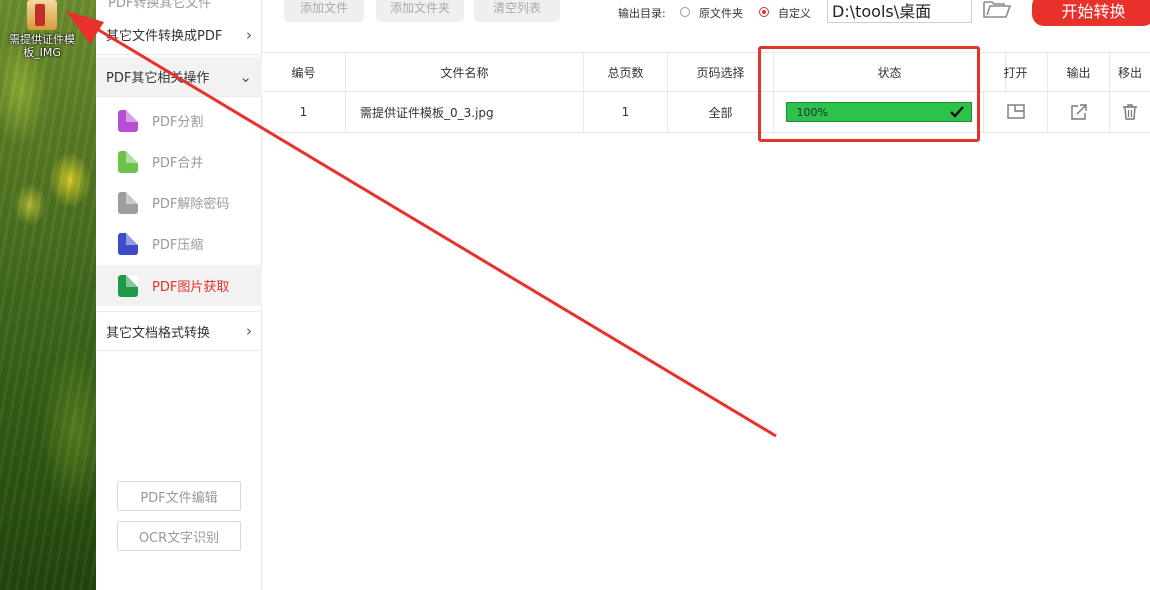 The width and height of the screenshot is (1150, 590). What do you see at coordinates (1079, 72) in the screenshot?
I see `header-output: 输出` at bounding box center [1079, 72].